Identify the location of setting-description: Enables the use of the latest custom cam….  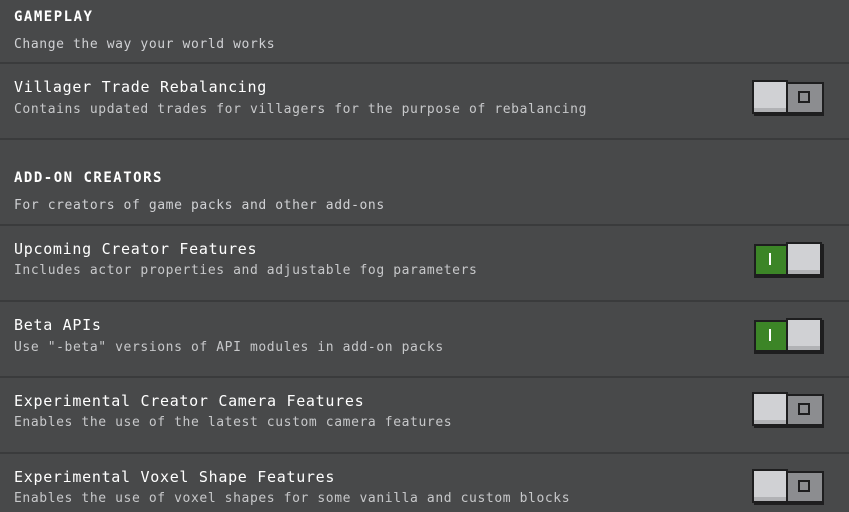
(233, 422).